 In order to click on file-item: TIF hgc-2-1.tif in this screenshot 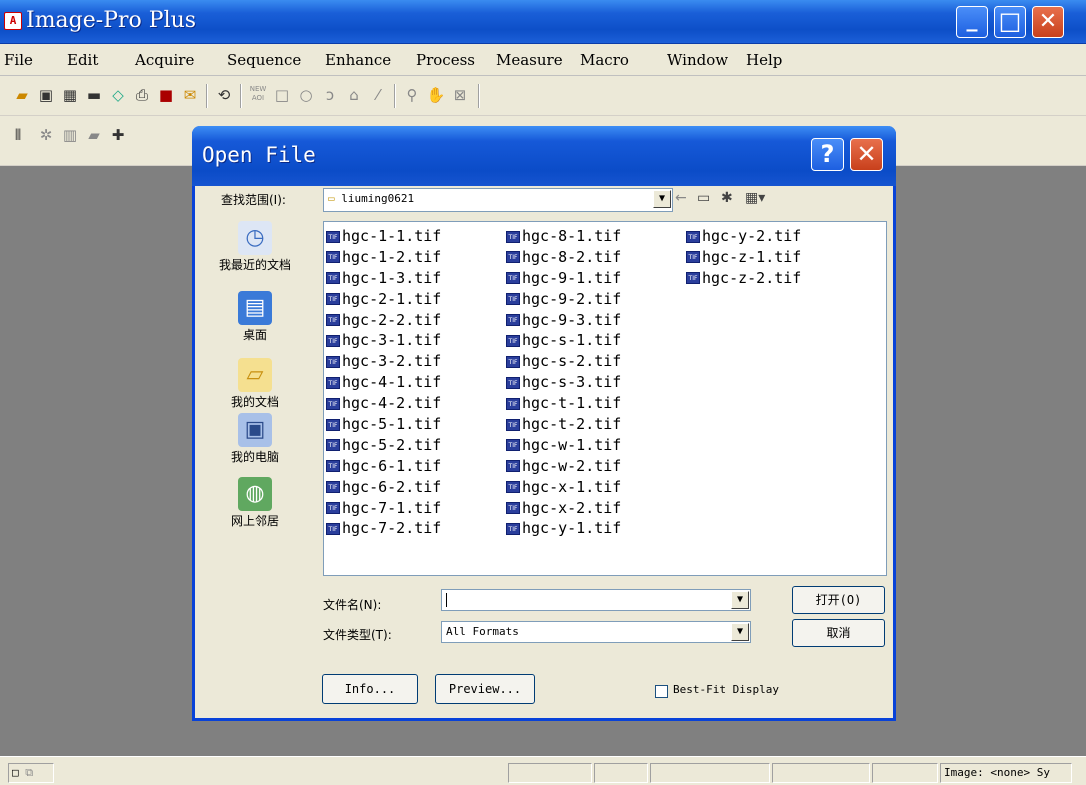, I will do `click(383, 299)`.